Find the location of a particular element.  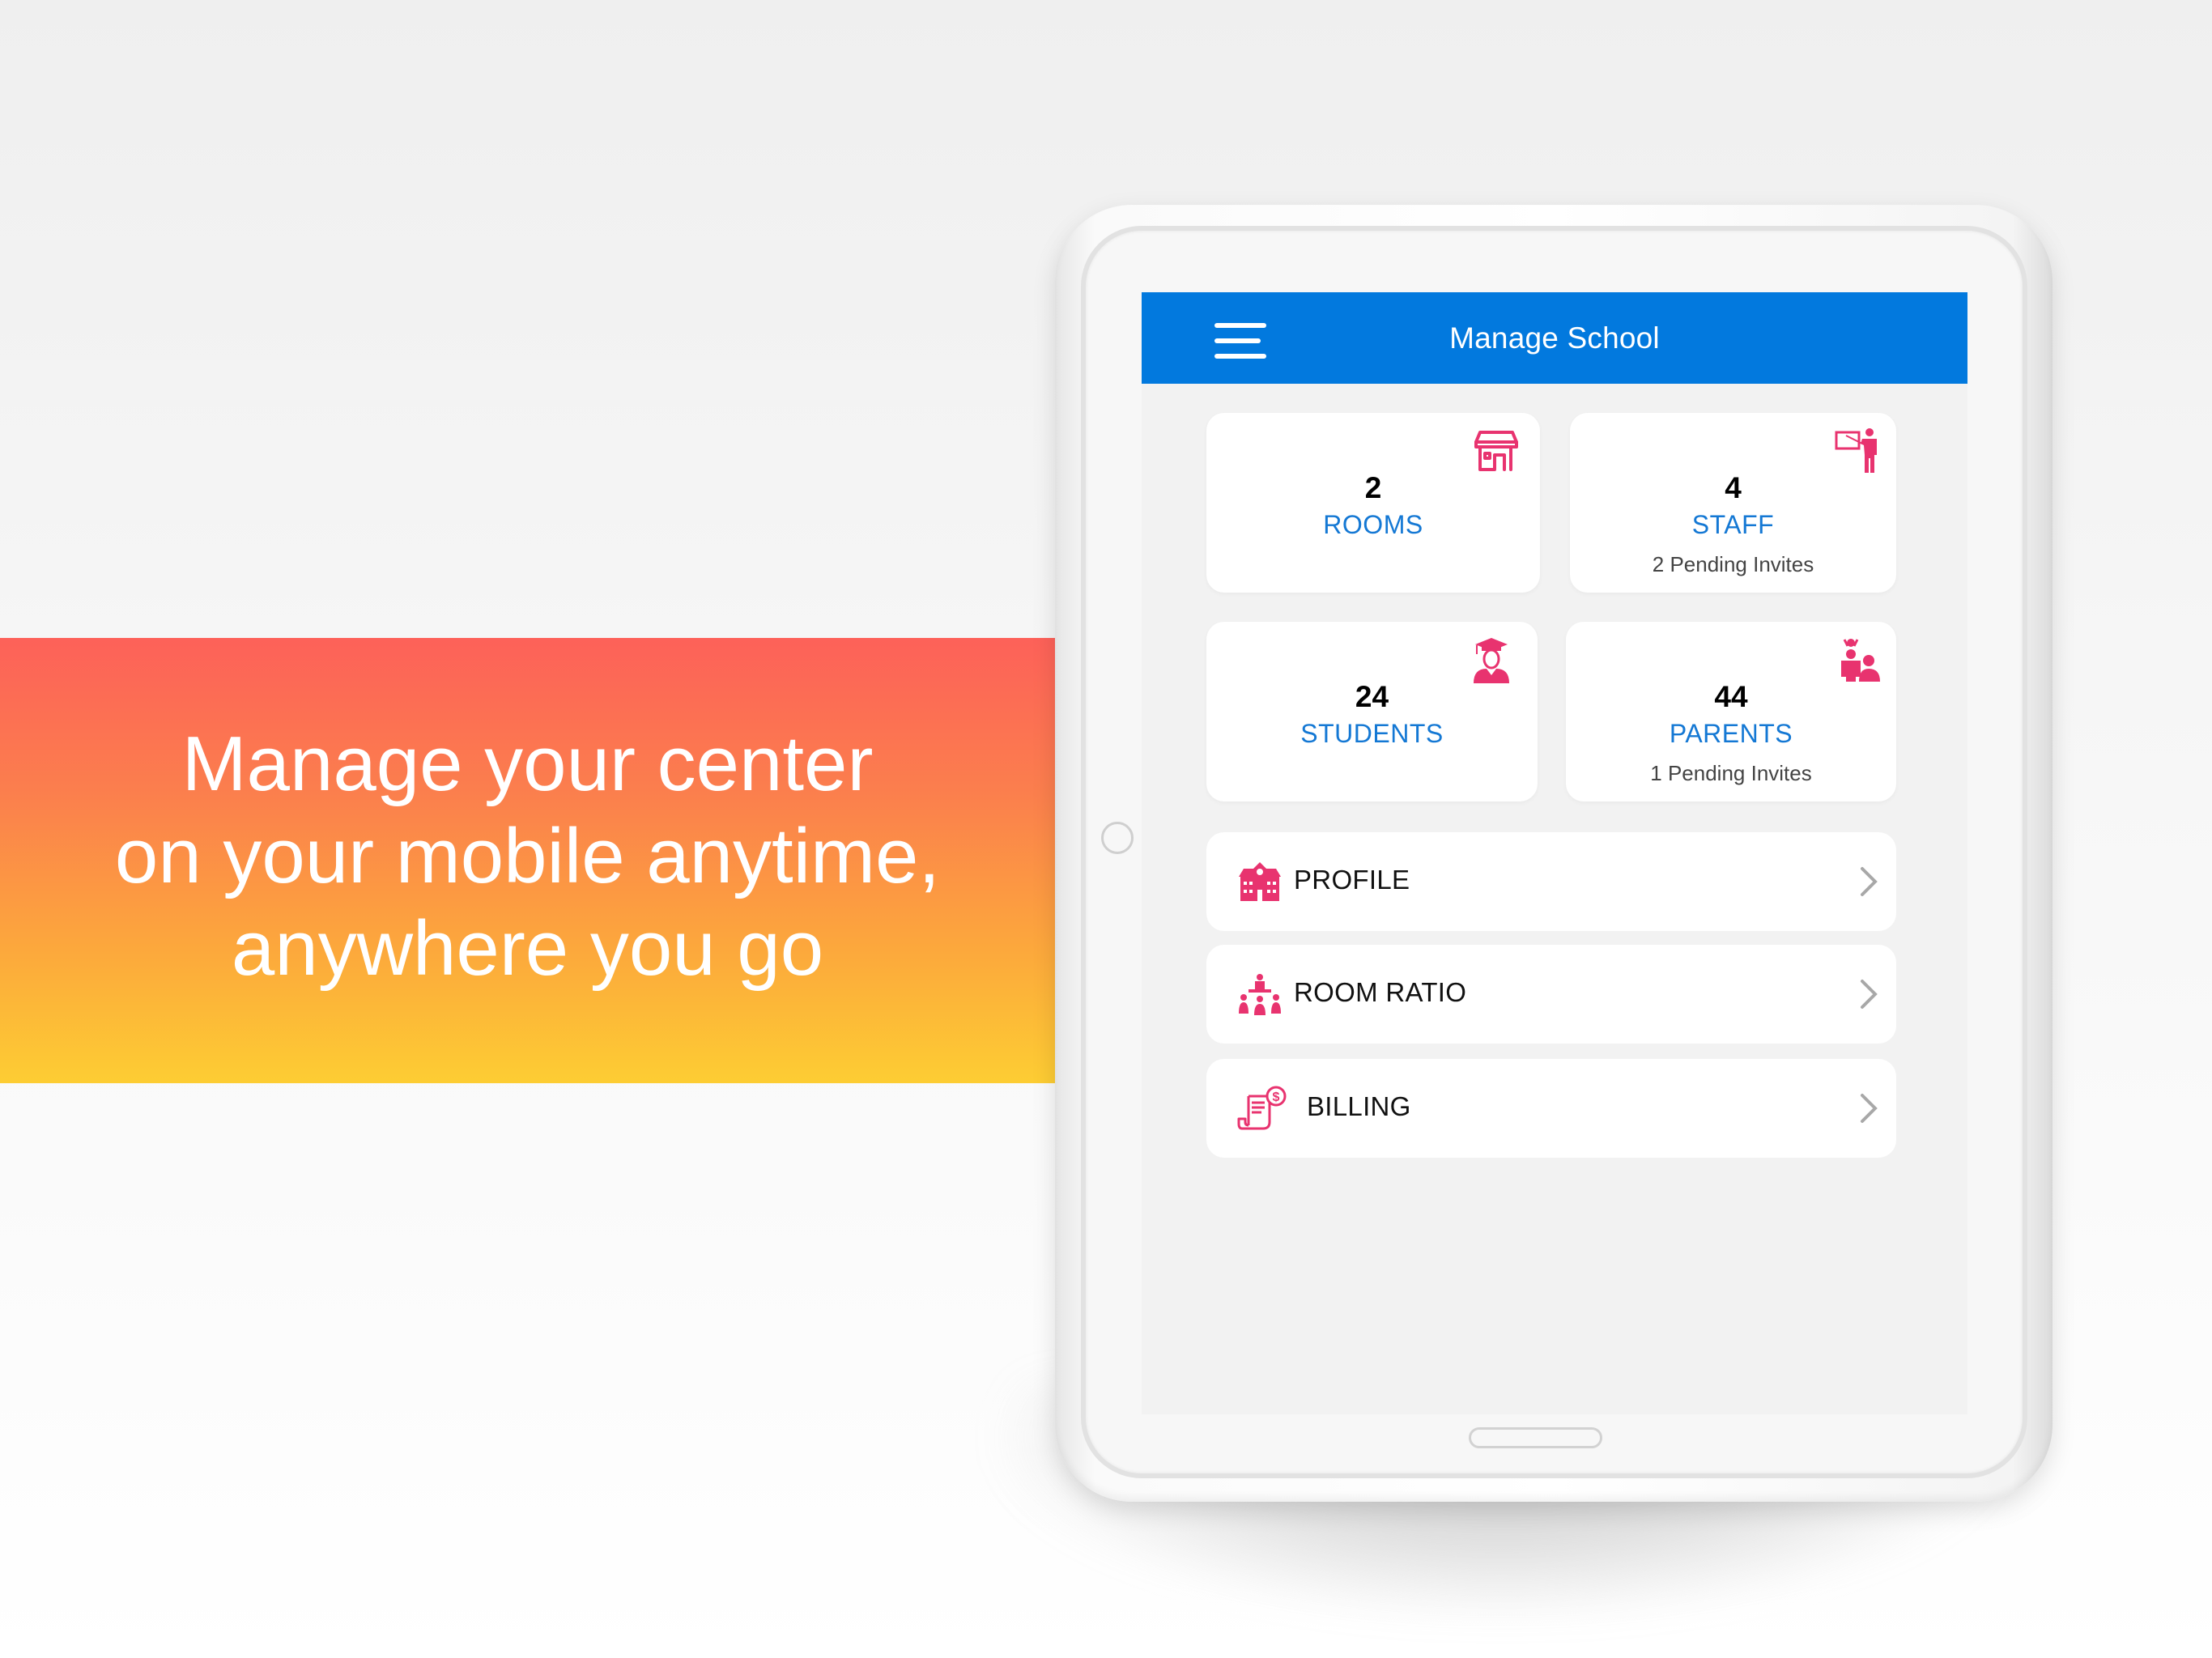

camera-icon is located at coordinates (1118, 838).